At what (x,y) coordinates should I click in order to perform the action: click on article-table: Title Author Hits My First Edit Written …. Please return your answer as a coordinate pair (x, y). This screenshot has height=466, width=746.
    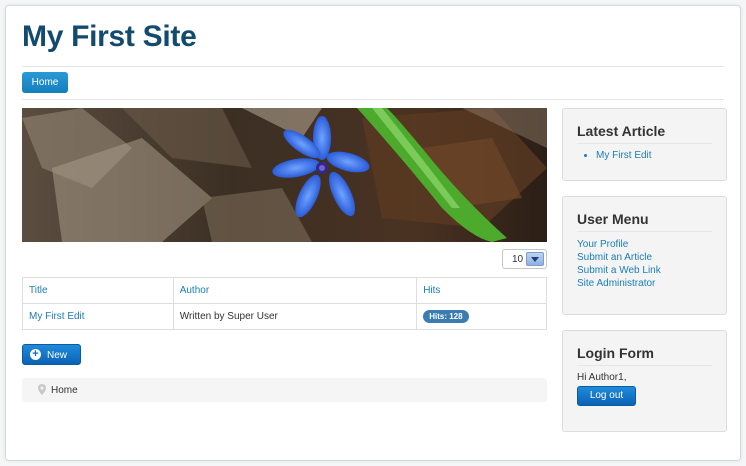
    Looking at the image, I should click on (284, 303).